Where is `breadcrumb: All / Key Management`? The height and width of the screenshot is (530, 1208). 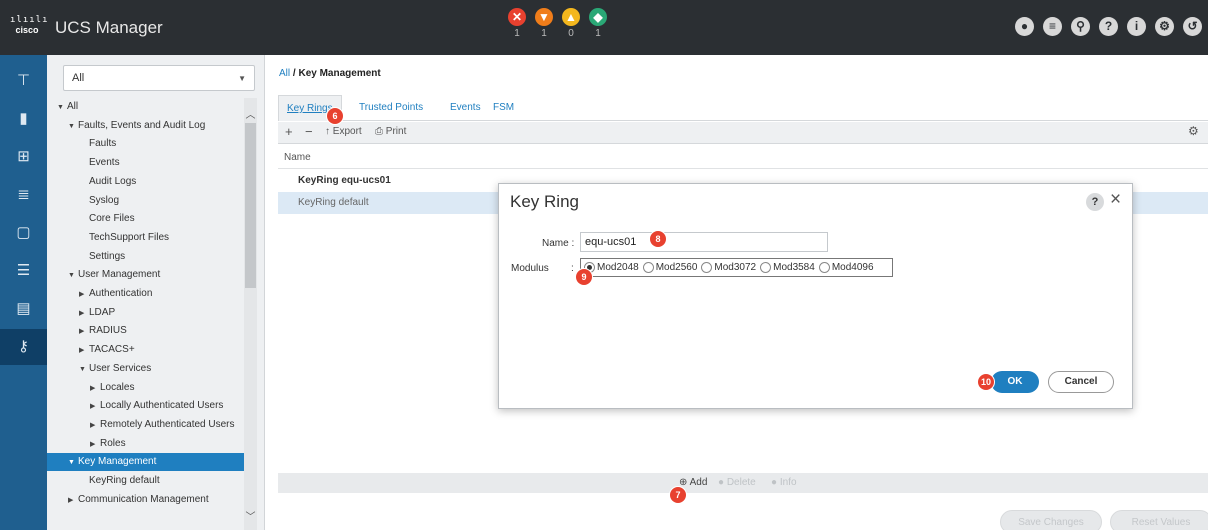 breadcrumb: All / Key Management is located at coordinates (330, 73).